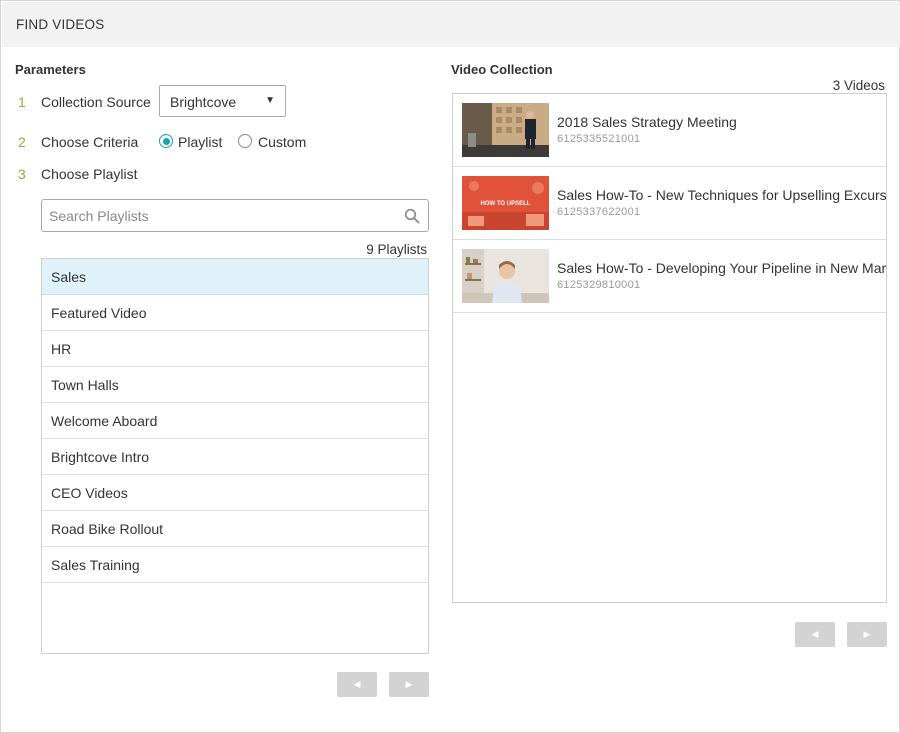  I want to click on choose-playlist-label: Choose Playlist, so click(89, 174).